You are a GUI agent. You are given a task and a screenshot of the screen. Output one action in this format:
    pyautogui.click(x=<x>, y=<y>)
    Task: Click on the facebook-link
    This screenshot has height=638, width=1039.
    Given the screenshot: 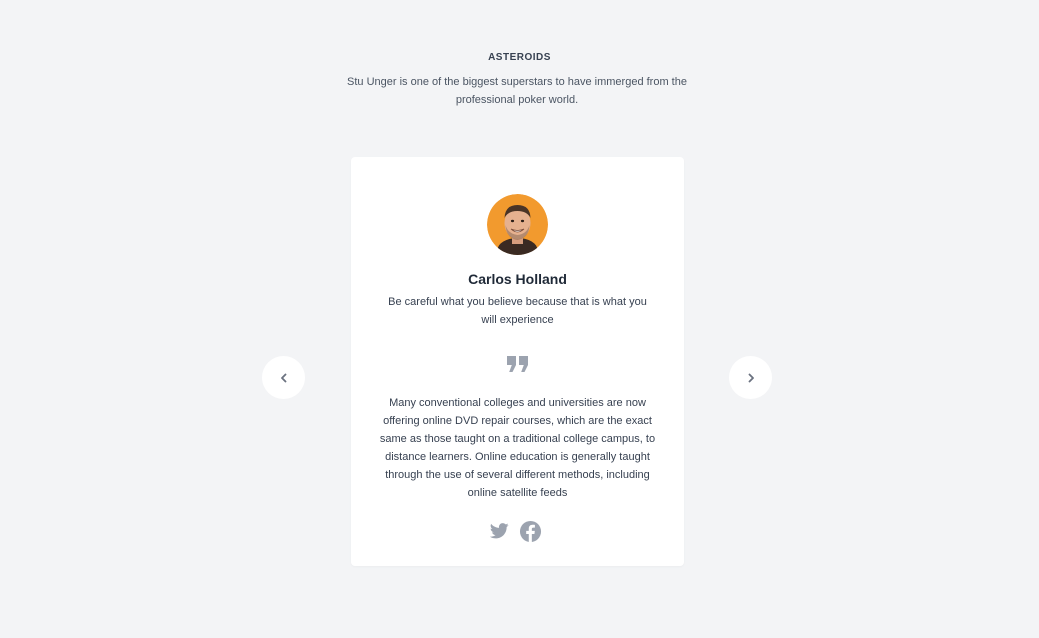 What is the action you would take?
    pyautogui.click(x=530, y=534)
    